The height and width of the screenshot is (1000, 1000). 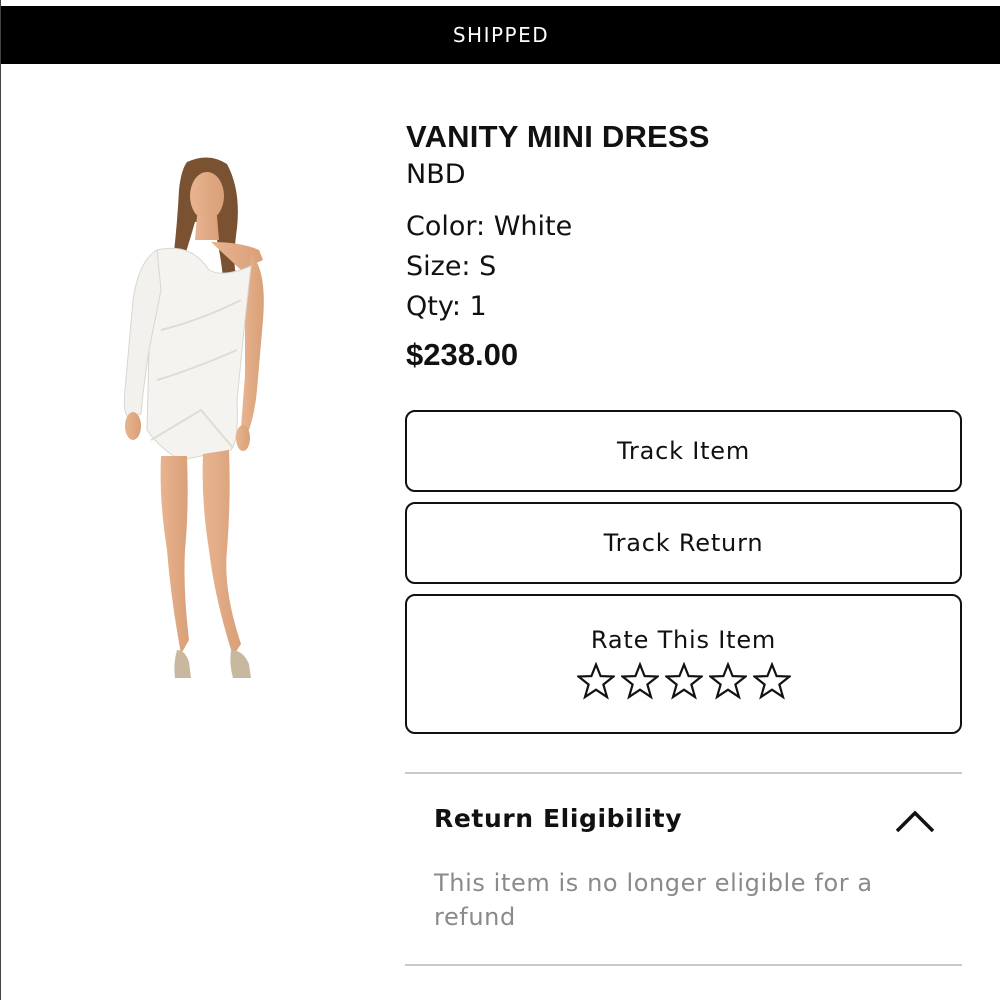 I want to click on track-item-label: Track Item, so click(x=683, y=451).